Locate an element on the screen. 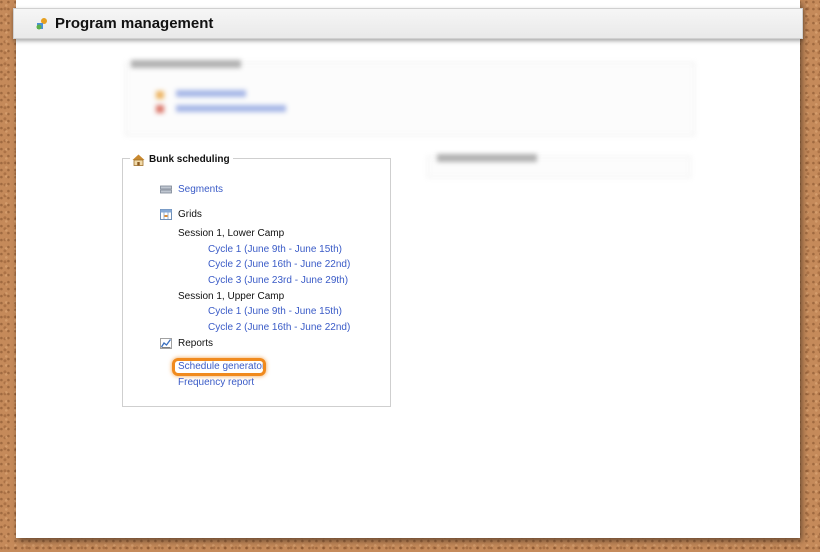 This screenshot has width=820, height=552. bunk-scheduling-legend: Bunk scheduling is located at coordinates (181, 159).